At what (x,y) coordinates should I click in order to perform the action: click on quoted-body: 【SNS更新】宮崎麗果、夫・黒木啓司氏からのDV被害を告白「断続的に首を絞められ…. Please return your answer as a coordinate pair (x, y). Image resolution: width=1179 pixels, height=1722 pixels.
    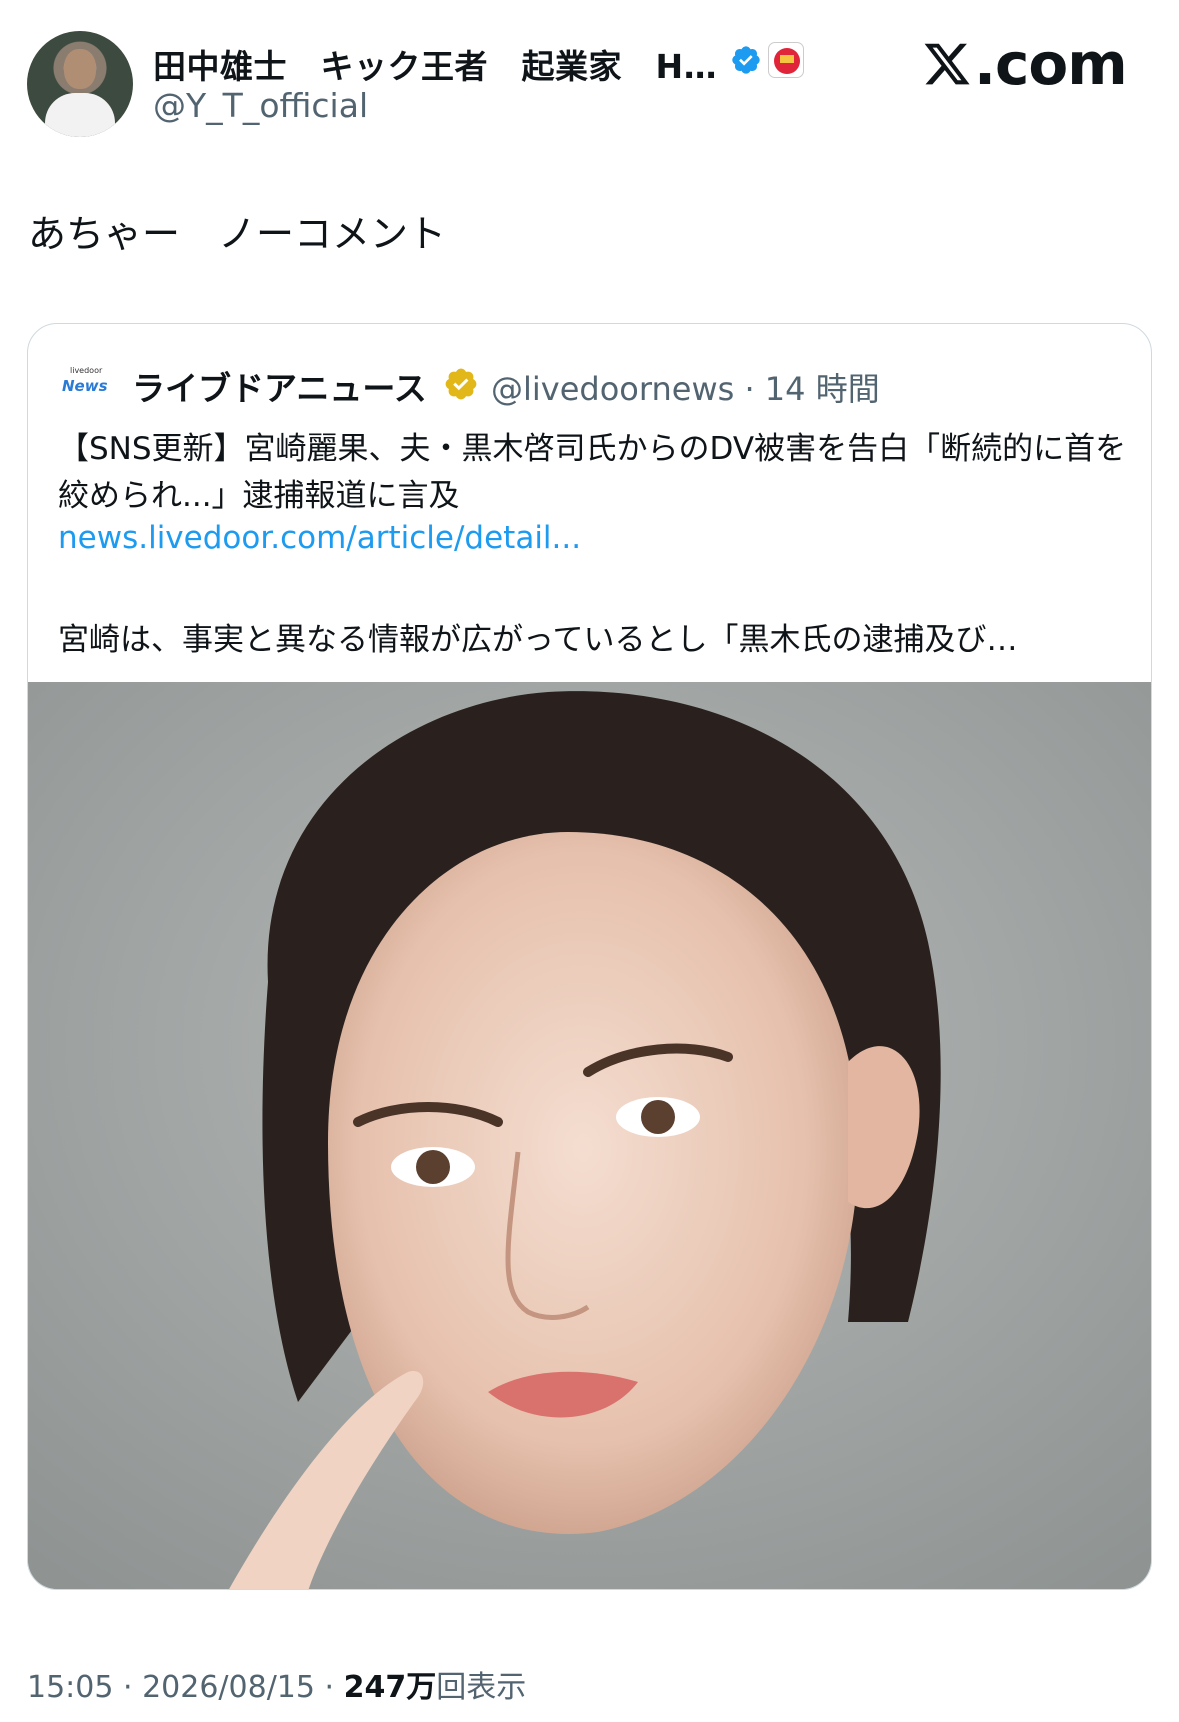
    Looking at the image, I should click on (592, 472).